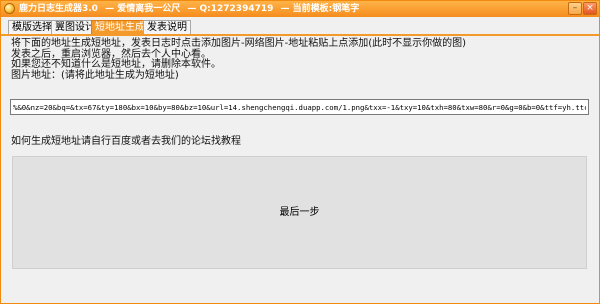  What do you see at coordinates (230, 9) in the screenshot?
I see `title-qq: — Q:1272394719` at bounding box center [230, 9].